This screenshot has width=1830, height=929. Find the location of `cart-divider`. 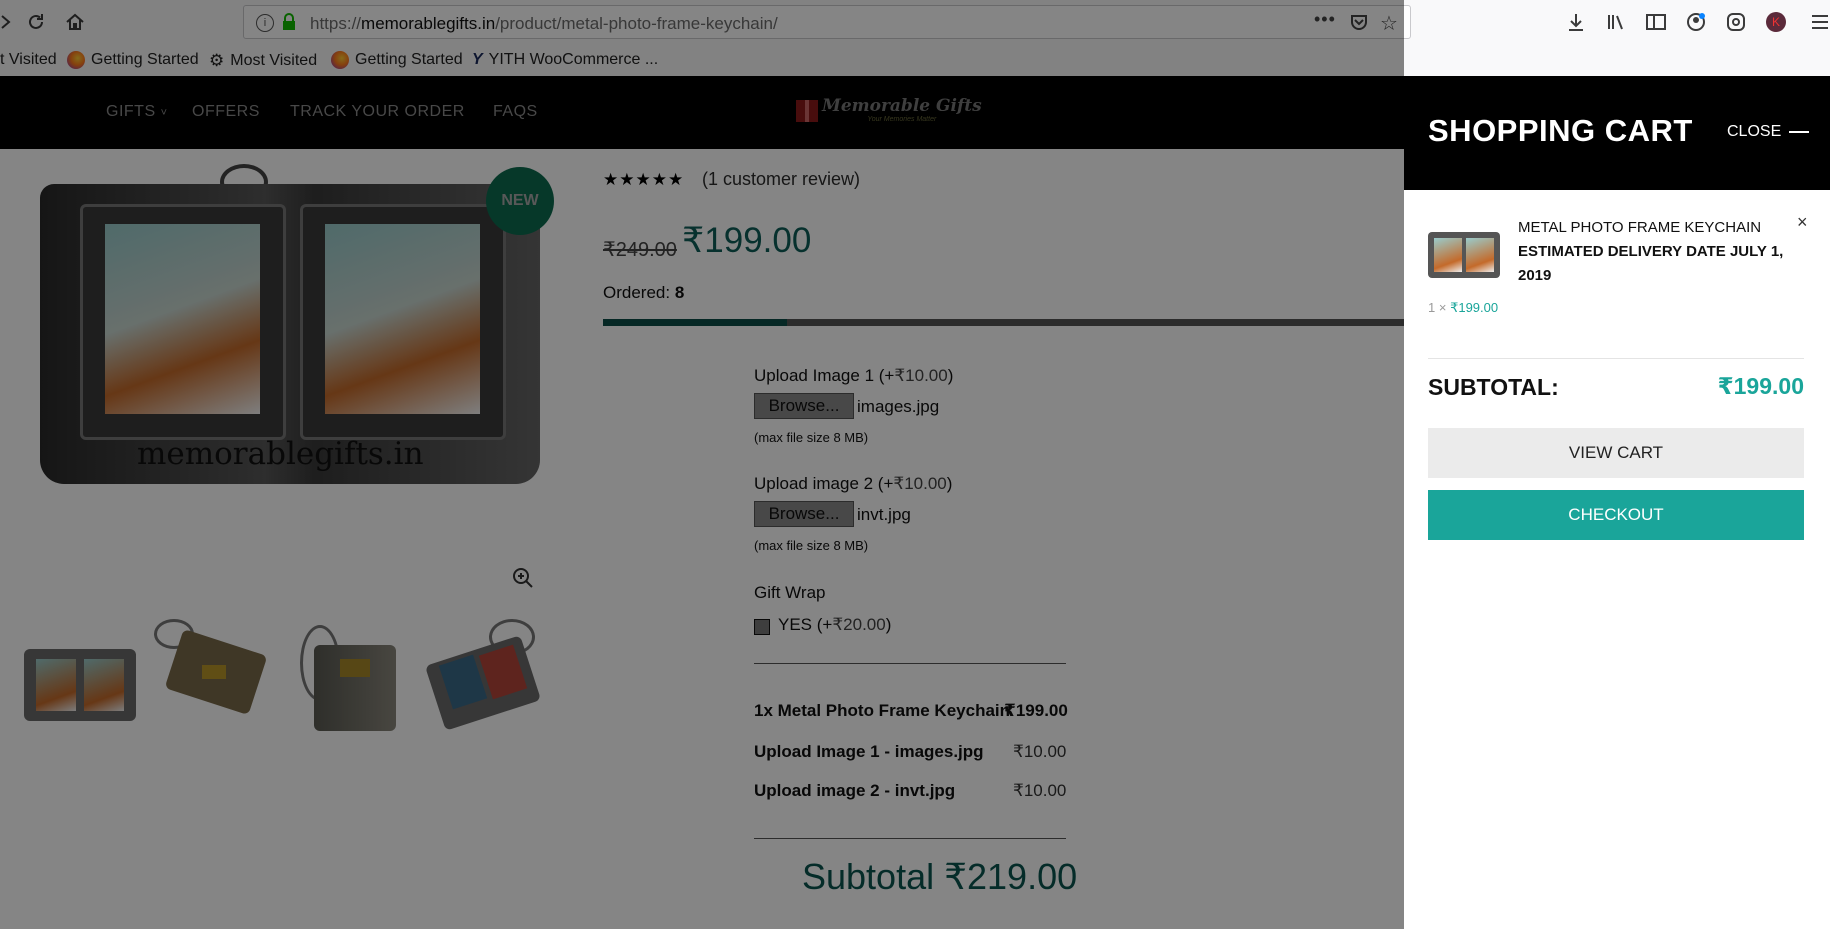

cart-divider is located at coordinates (1616, 358).